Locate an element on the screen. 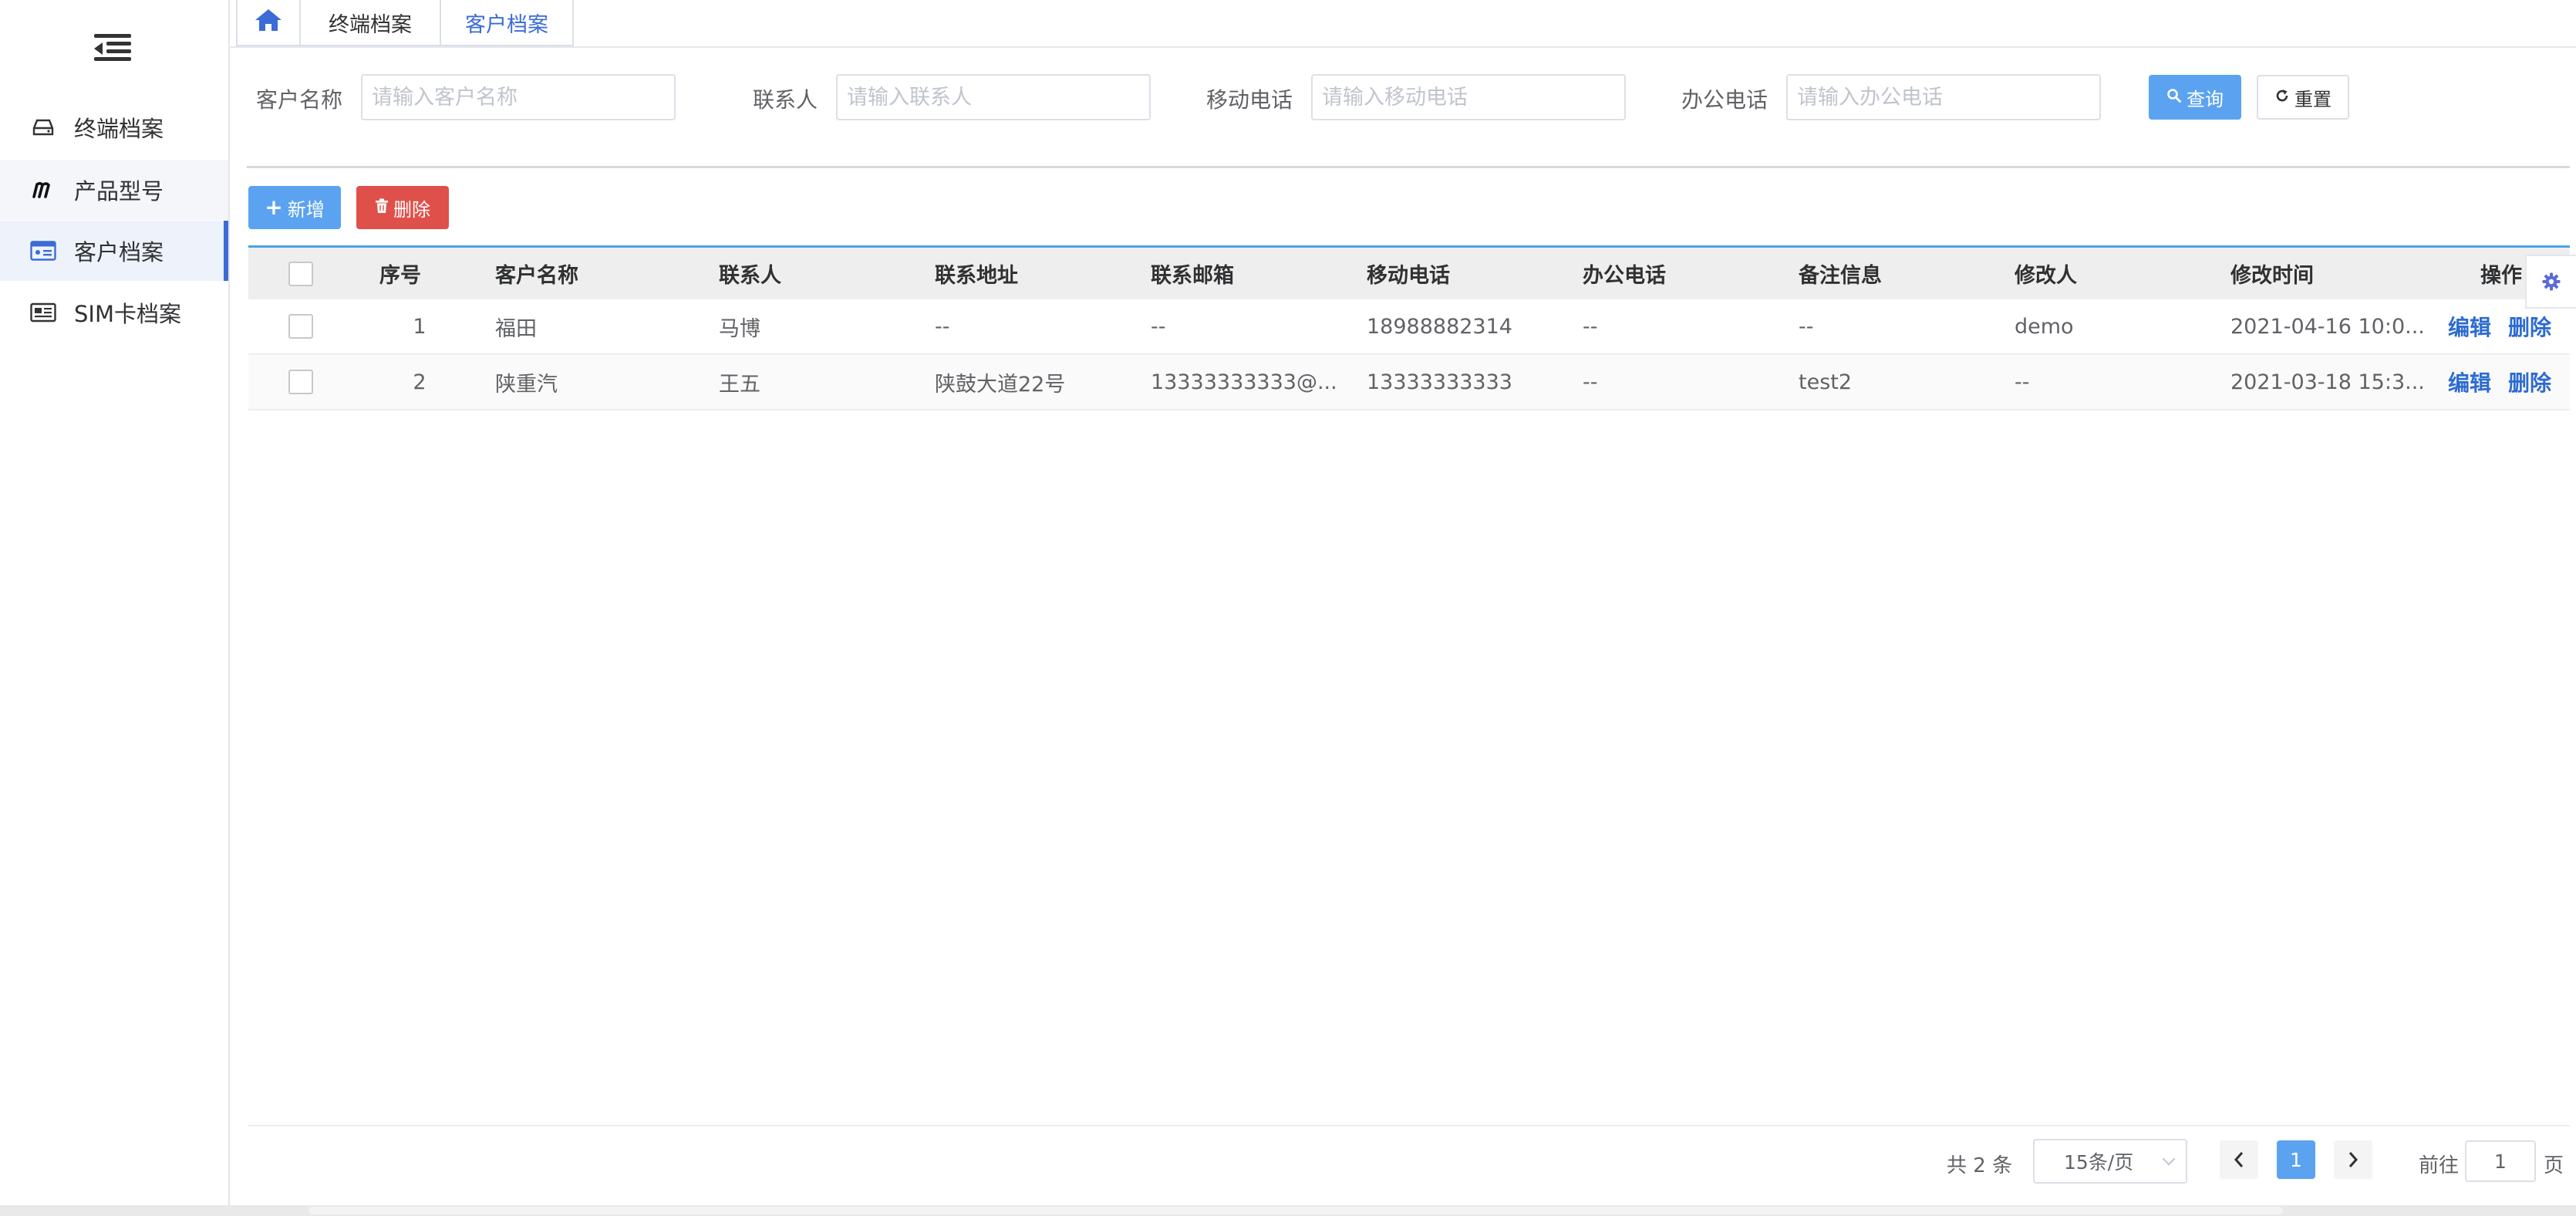 This screenshot has width=2576, height=1216. reset-button: 重置 is located at coordinates (2303, 97).